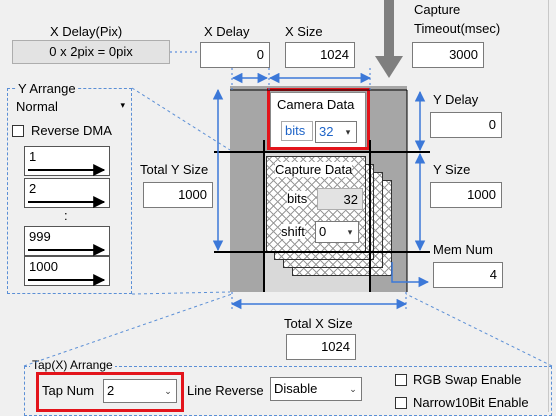  Describe the element at coordinates (181, 293) in the screenshot. I see `y-arrange-connector-bottom` at that location.